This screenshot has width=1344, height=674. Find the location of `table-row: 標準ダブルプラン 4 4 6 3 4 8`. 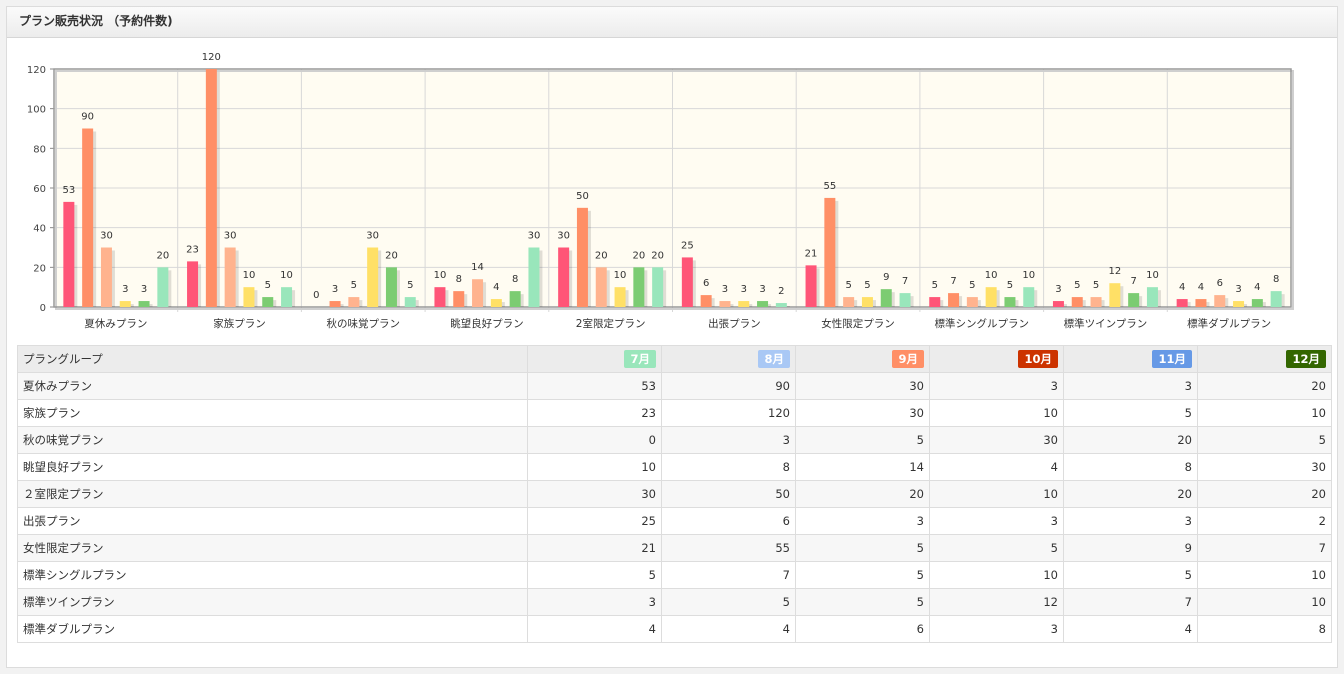

table-row: 標準ダブルプラン 4 4 6 3 4 8 is located at coordinates (674, 629).